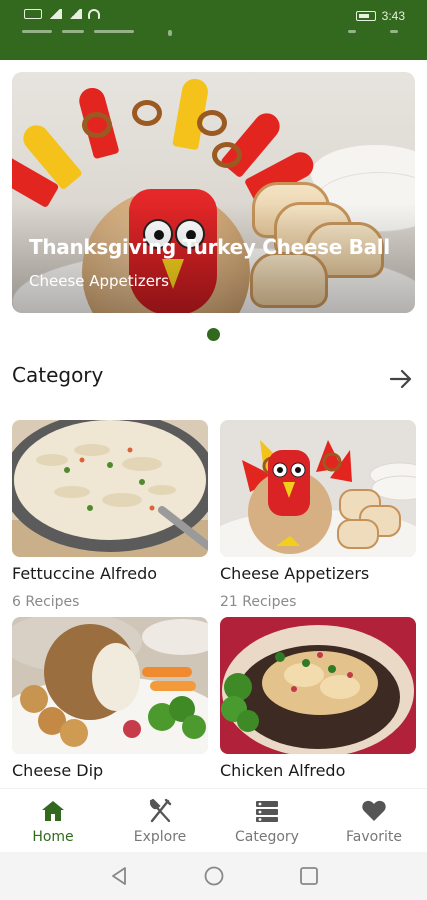  I want to click on nav-item-favorite: Favorite, so click(374, 821).